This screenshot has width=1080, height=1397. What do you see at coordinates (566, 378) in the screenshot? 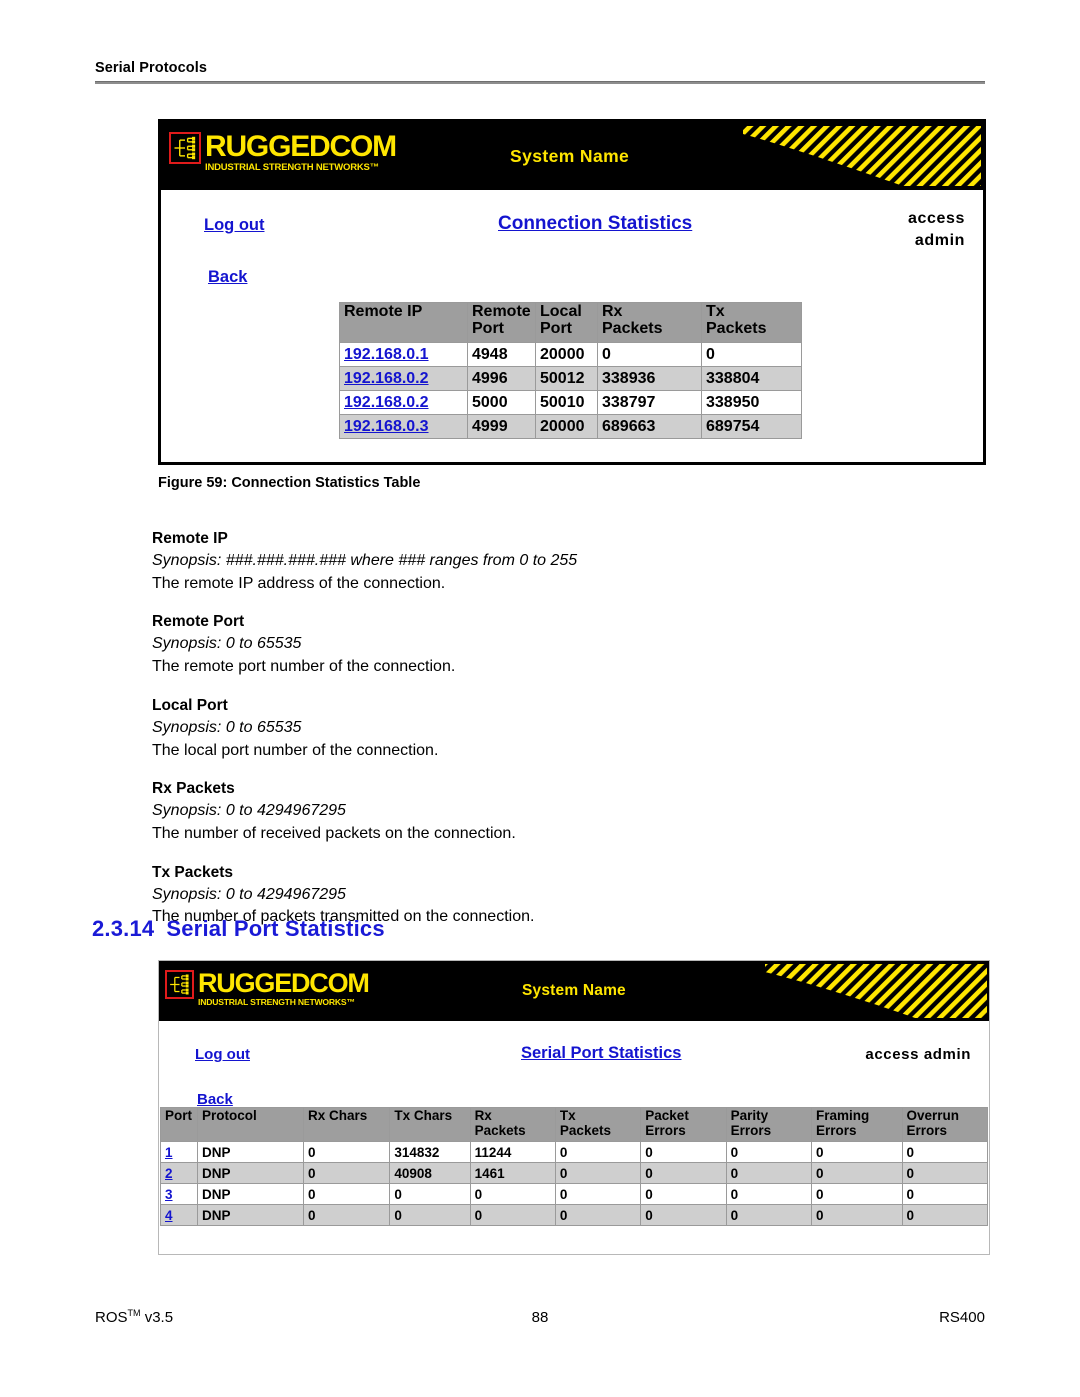
I see `cell-local-port: 50012` at bounding box center [566, 378].